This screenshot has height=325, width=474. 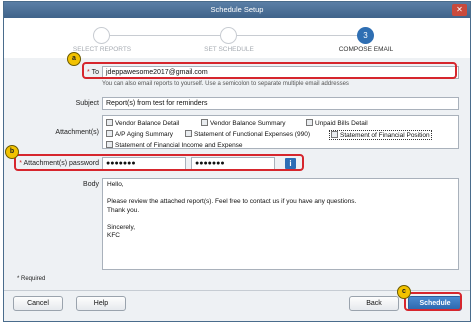 I want to click on subject-label: Subject, so click(x=87, y=103).